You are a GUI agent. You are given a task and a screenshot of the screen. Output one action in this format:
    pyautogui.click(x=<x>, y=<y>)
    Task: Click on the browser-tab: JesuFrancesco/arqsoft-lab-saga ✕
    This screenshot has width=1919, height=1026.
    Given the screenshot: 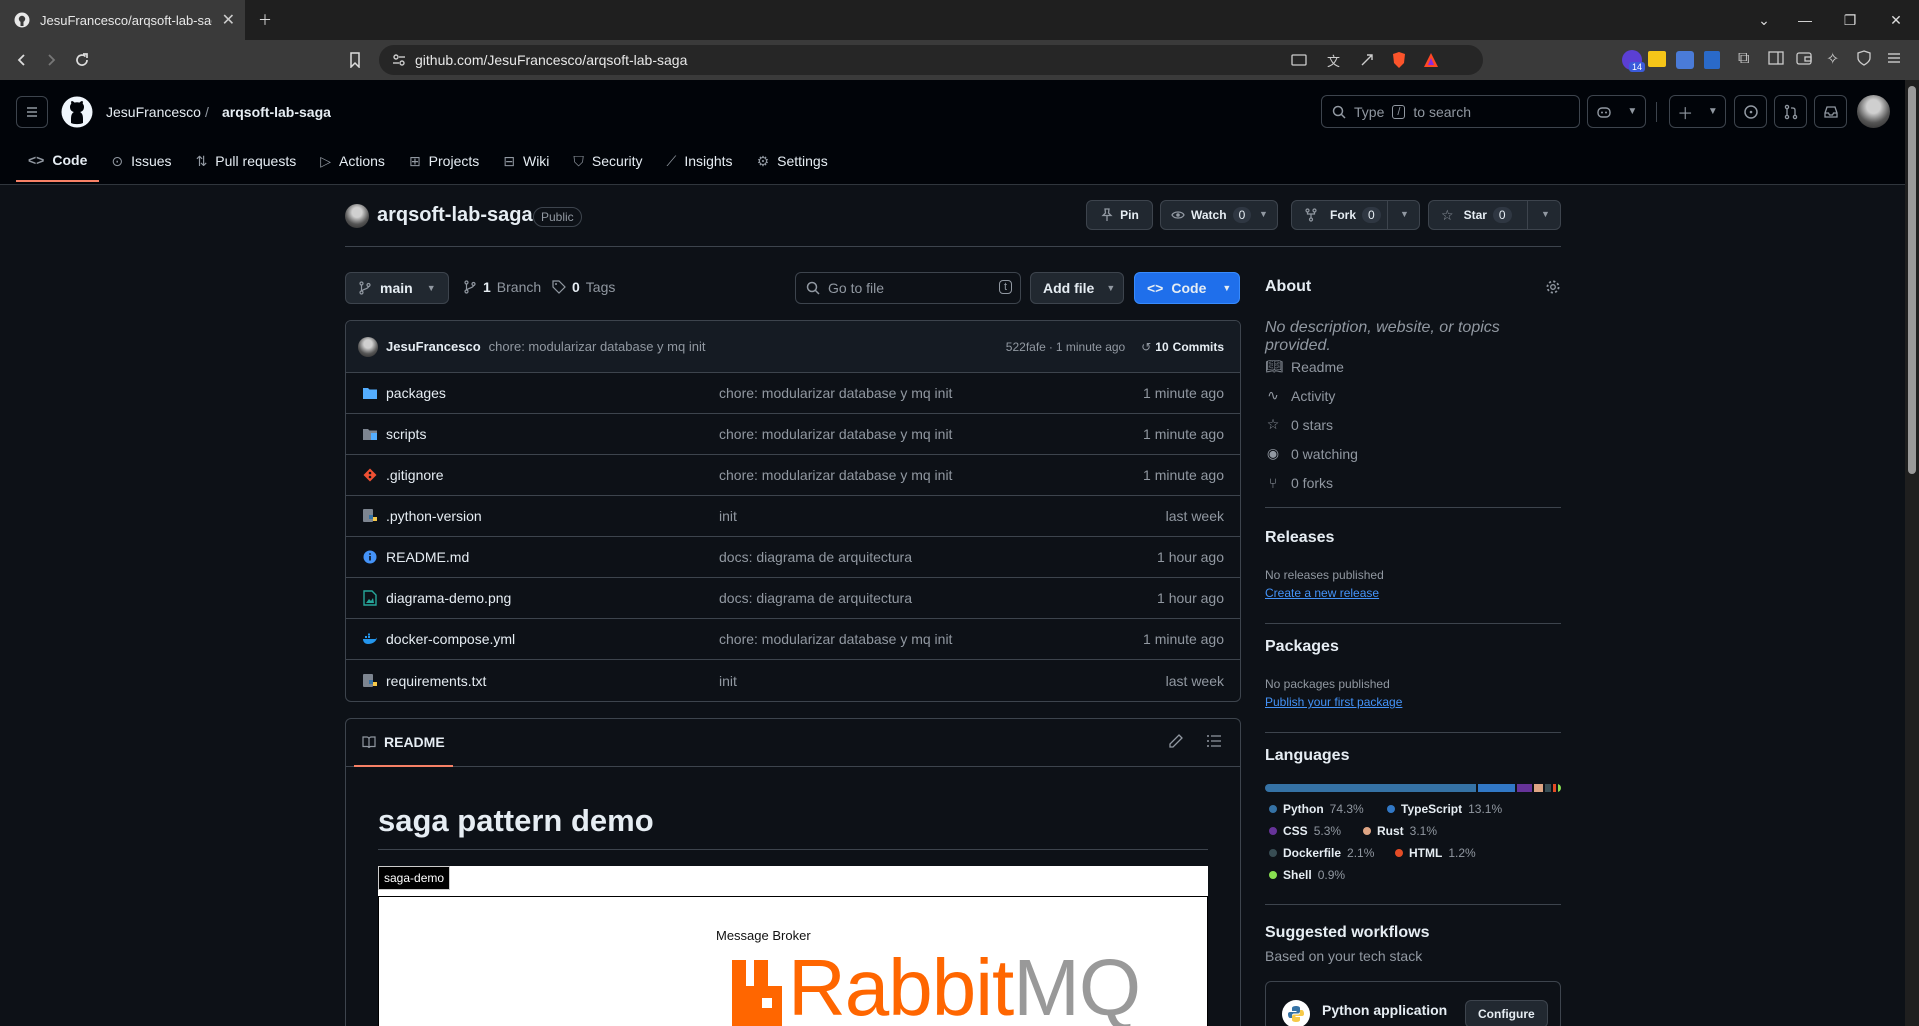 What is the action you would take?
    pyautogui.click(x=122, y=20)
    